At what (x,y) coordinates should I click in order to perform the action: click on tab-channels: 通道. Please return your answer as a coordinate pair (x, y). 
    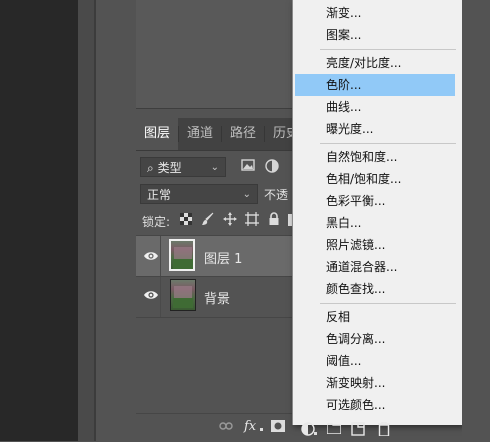
    Looking at the image, I should click on (200, 134).